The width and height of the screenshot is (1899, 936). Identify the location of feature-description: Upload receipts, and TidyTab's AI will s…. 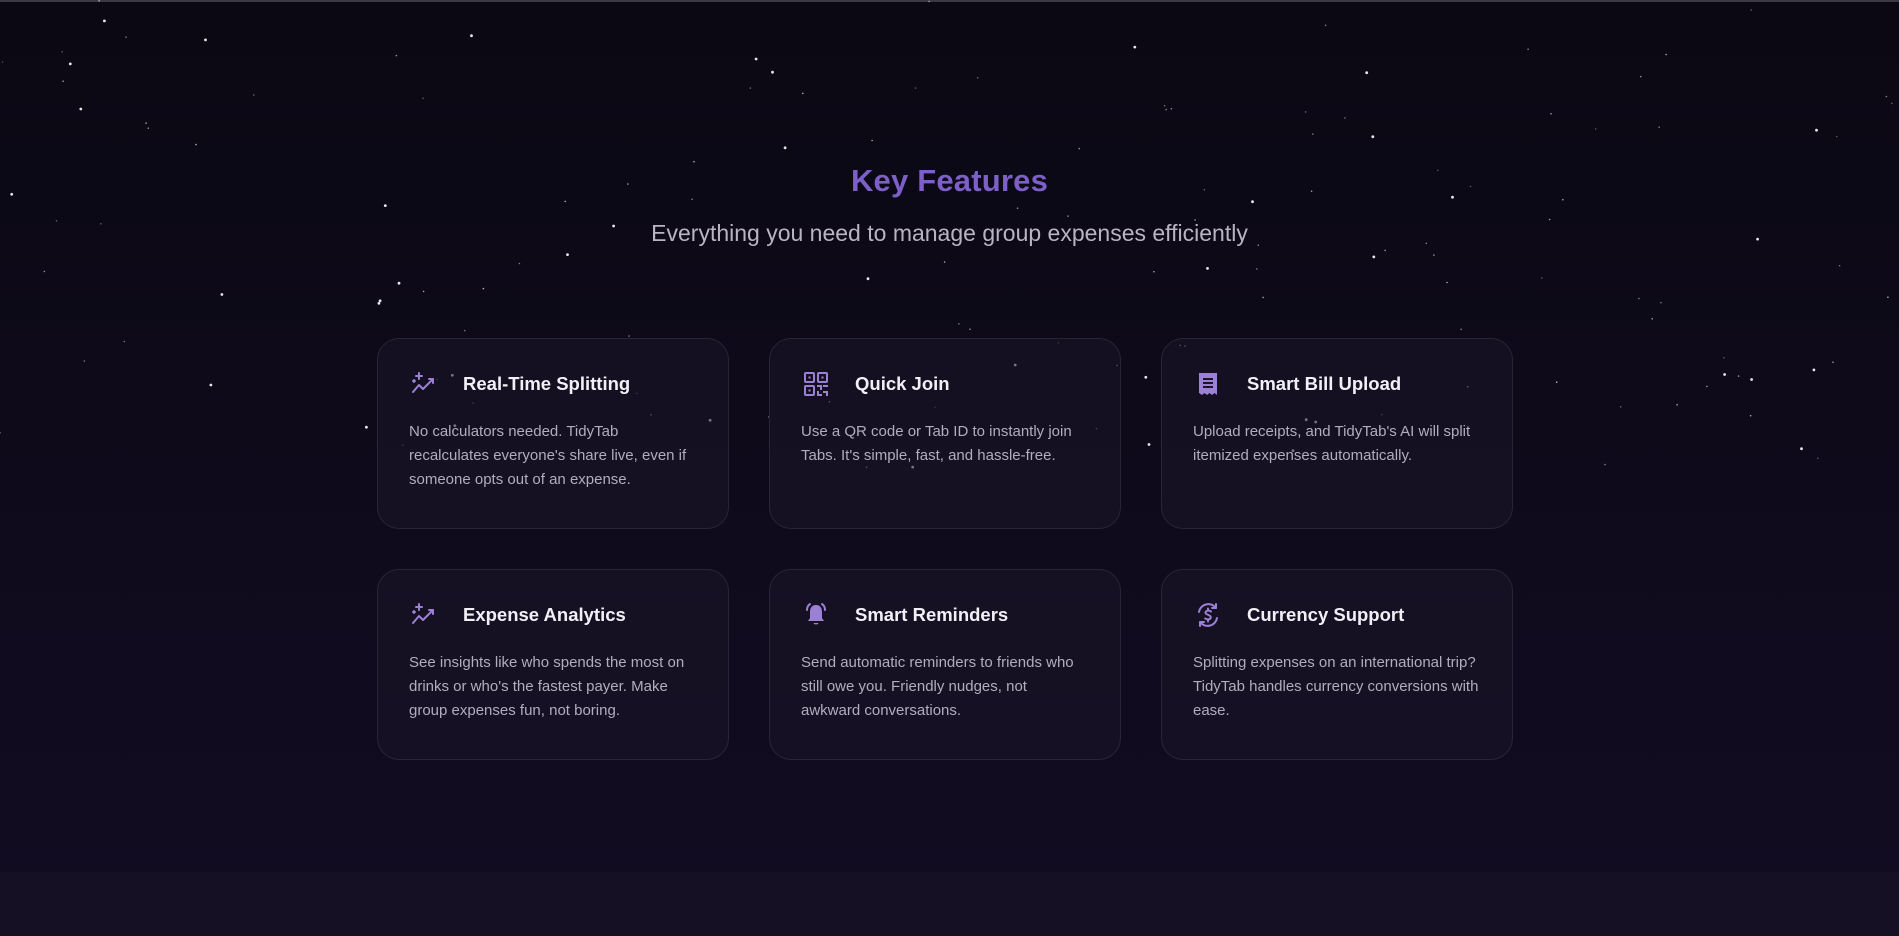
(1332, 443).